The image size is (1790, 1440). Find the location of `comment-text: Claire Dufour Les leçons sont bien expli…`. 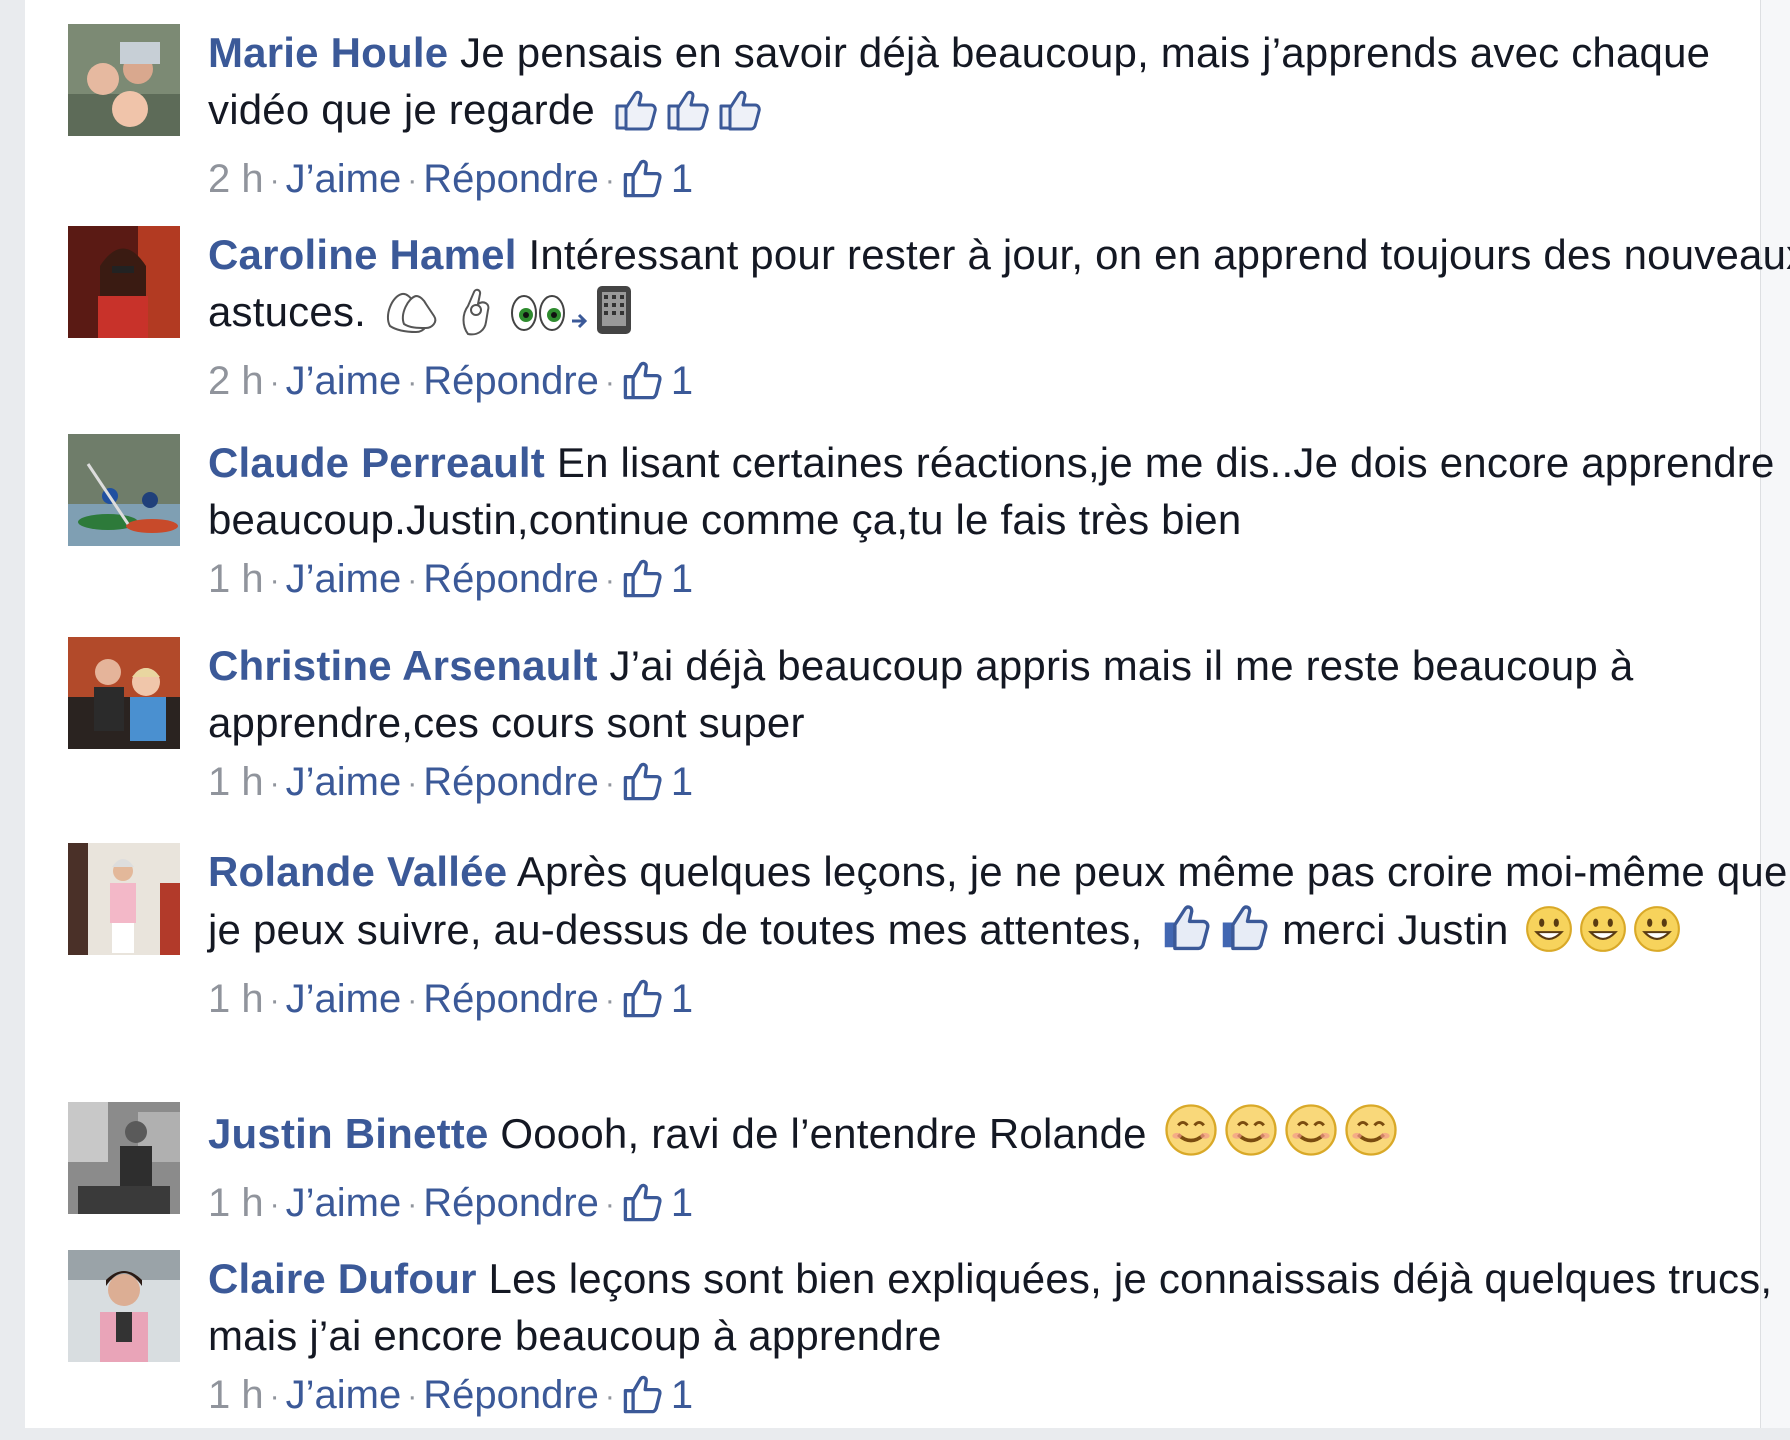

comment-text: Claire Dufour Les leçons sont bien expli… is located at coordinates (999, 1307).